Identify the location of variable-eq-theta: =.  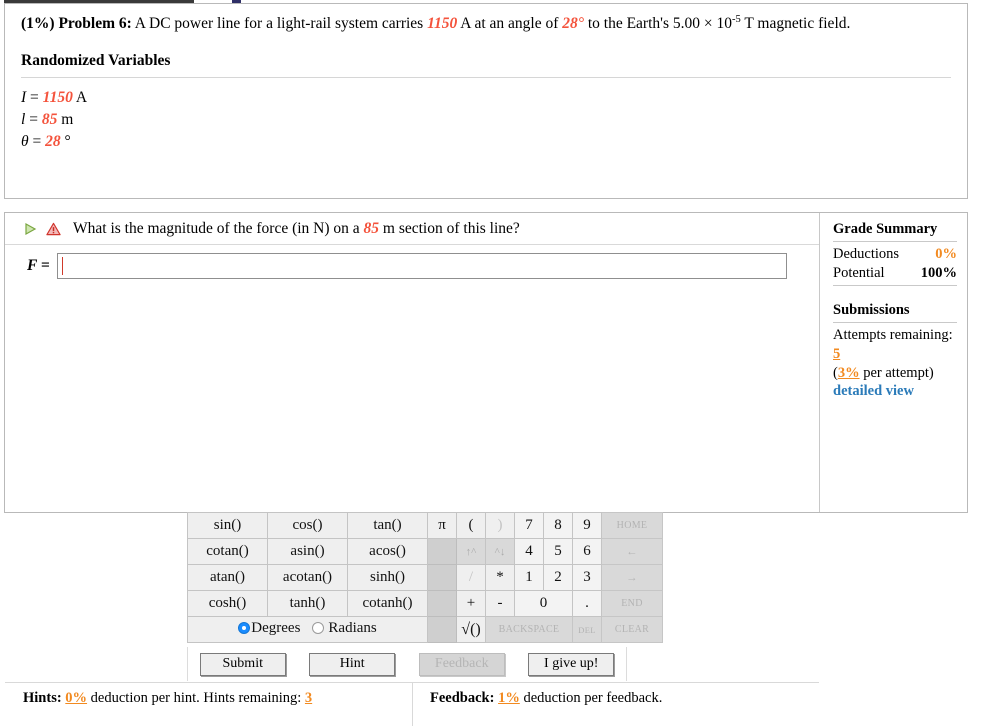
(37, 142).